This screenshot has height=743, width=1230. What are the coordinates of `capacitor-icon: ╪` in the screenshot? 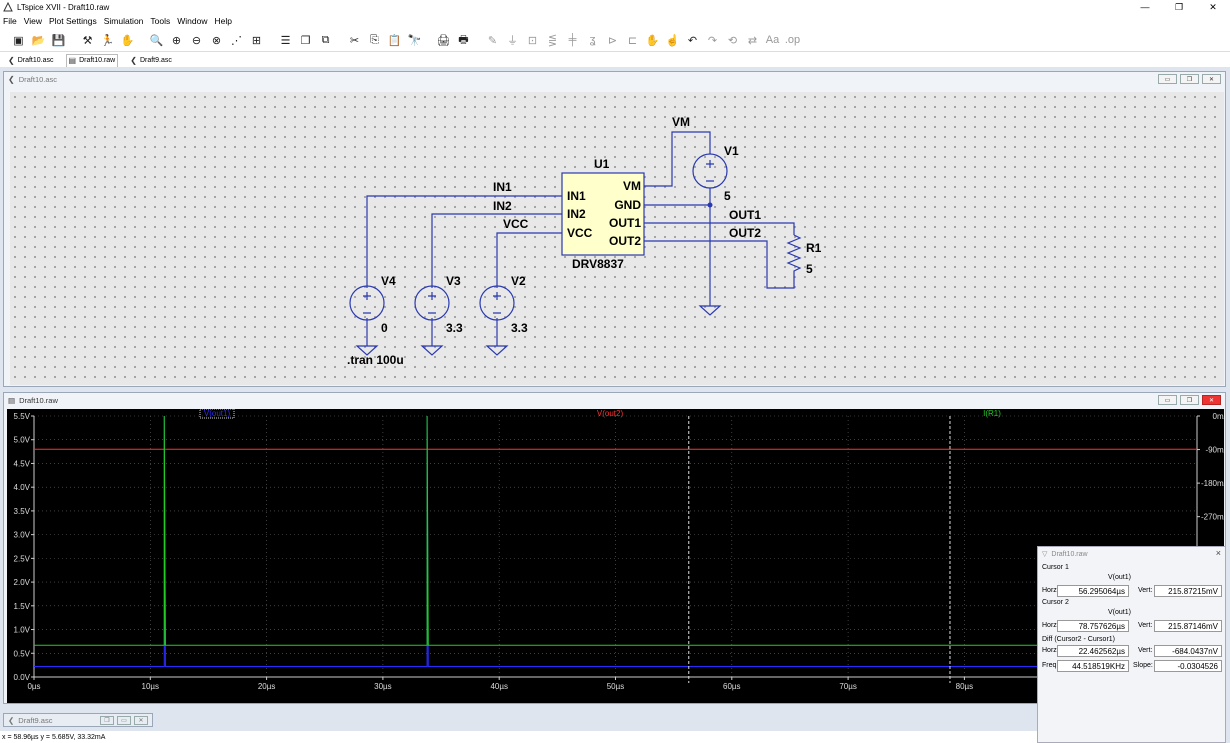 It's located at (572, 40).